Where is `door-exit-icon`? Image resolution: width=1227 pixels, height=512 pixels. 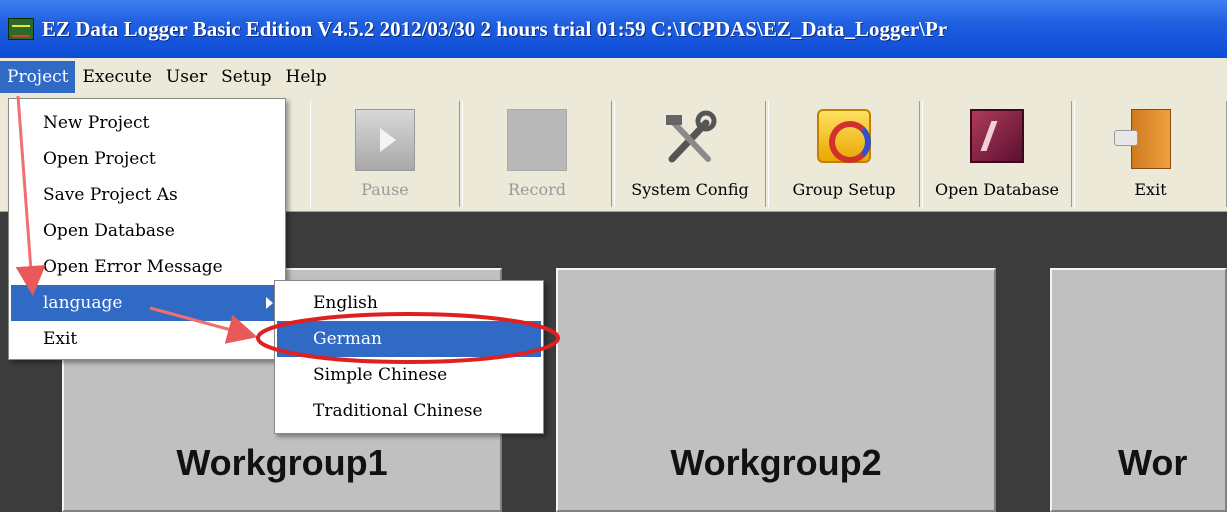 door-exit-icon is located at coordinates (1142, 139).